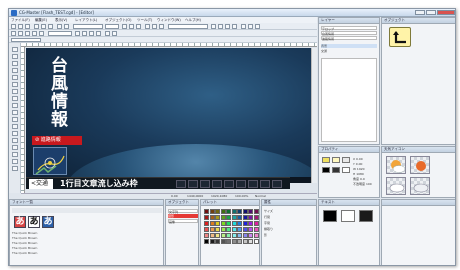 The width and height of the screenshot is (460, 270). I want to click on ellipse-tool-icon, so click(34, 33).